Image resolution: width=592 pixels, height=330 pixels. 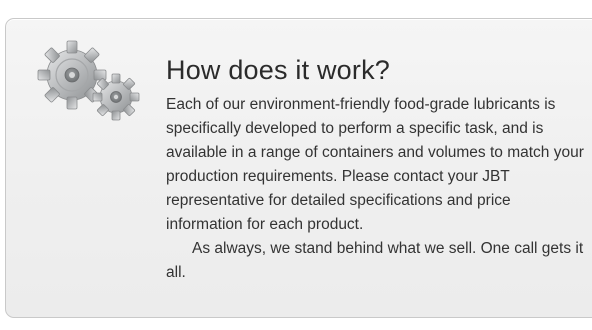 I want to click on gears-icon, so click(x=88, y=80).